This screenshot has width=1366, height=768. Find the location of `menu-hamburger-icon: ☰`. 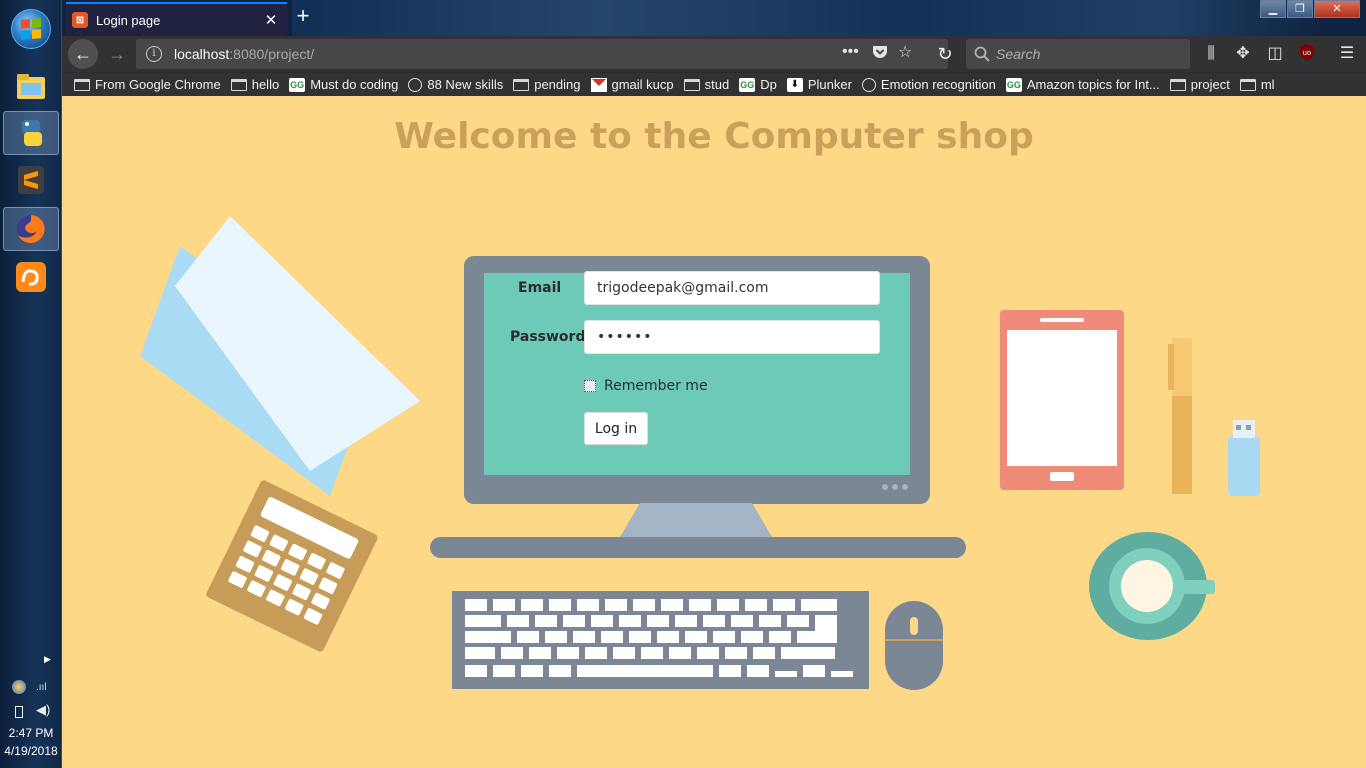

menu-hamburger-icon: ☰ is located at coordinates (1347, 54).